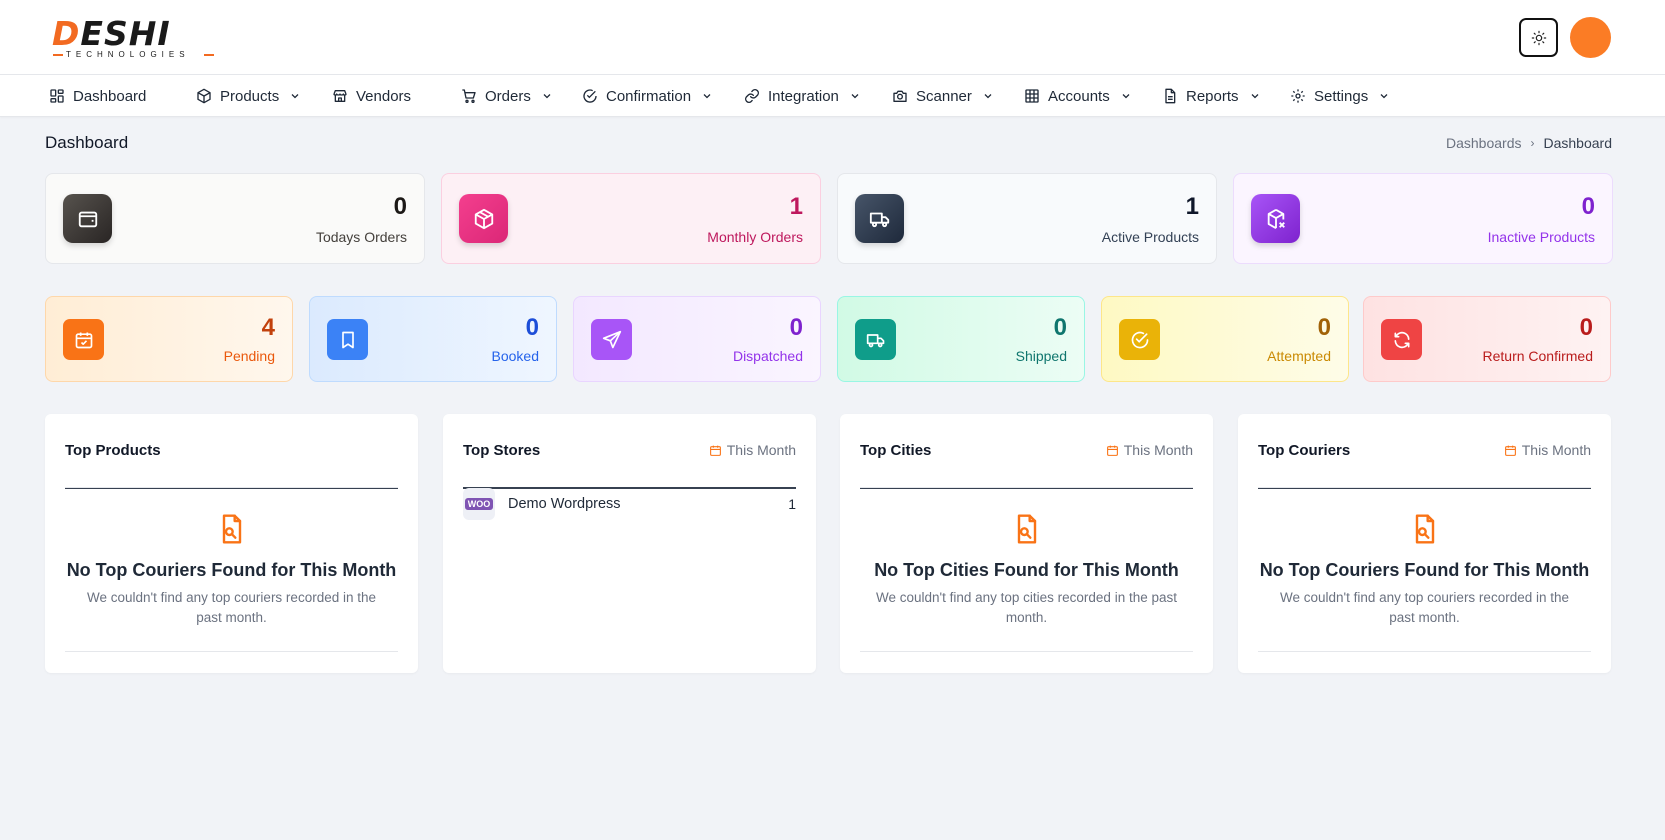  I want to click on brand-name: DESHI, so click(127, 34).